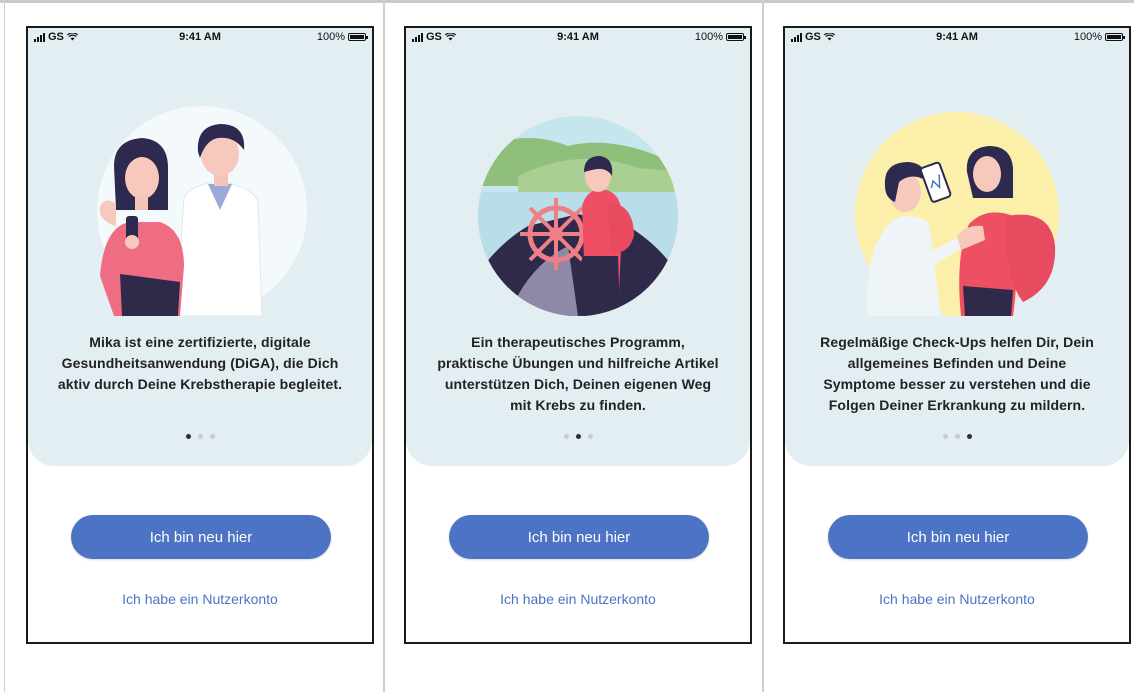  I want to click on description-line: allgemeines Befinden und Deine, so click(957, 363).